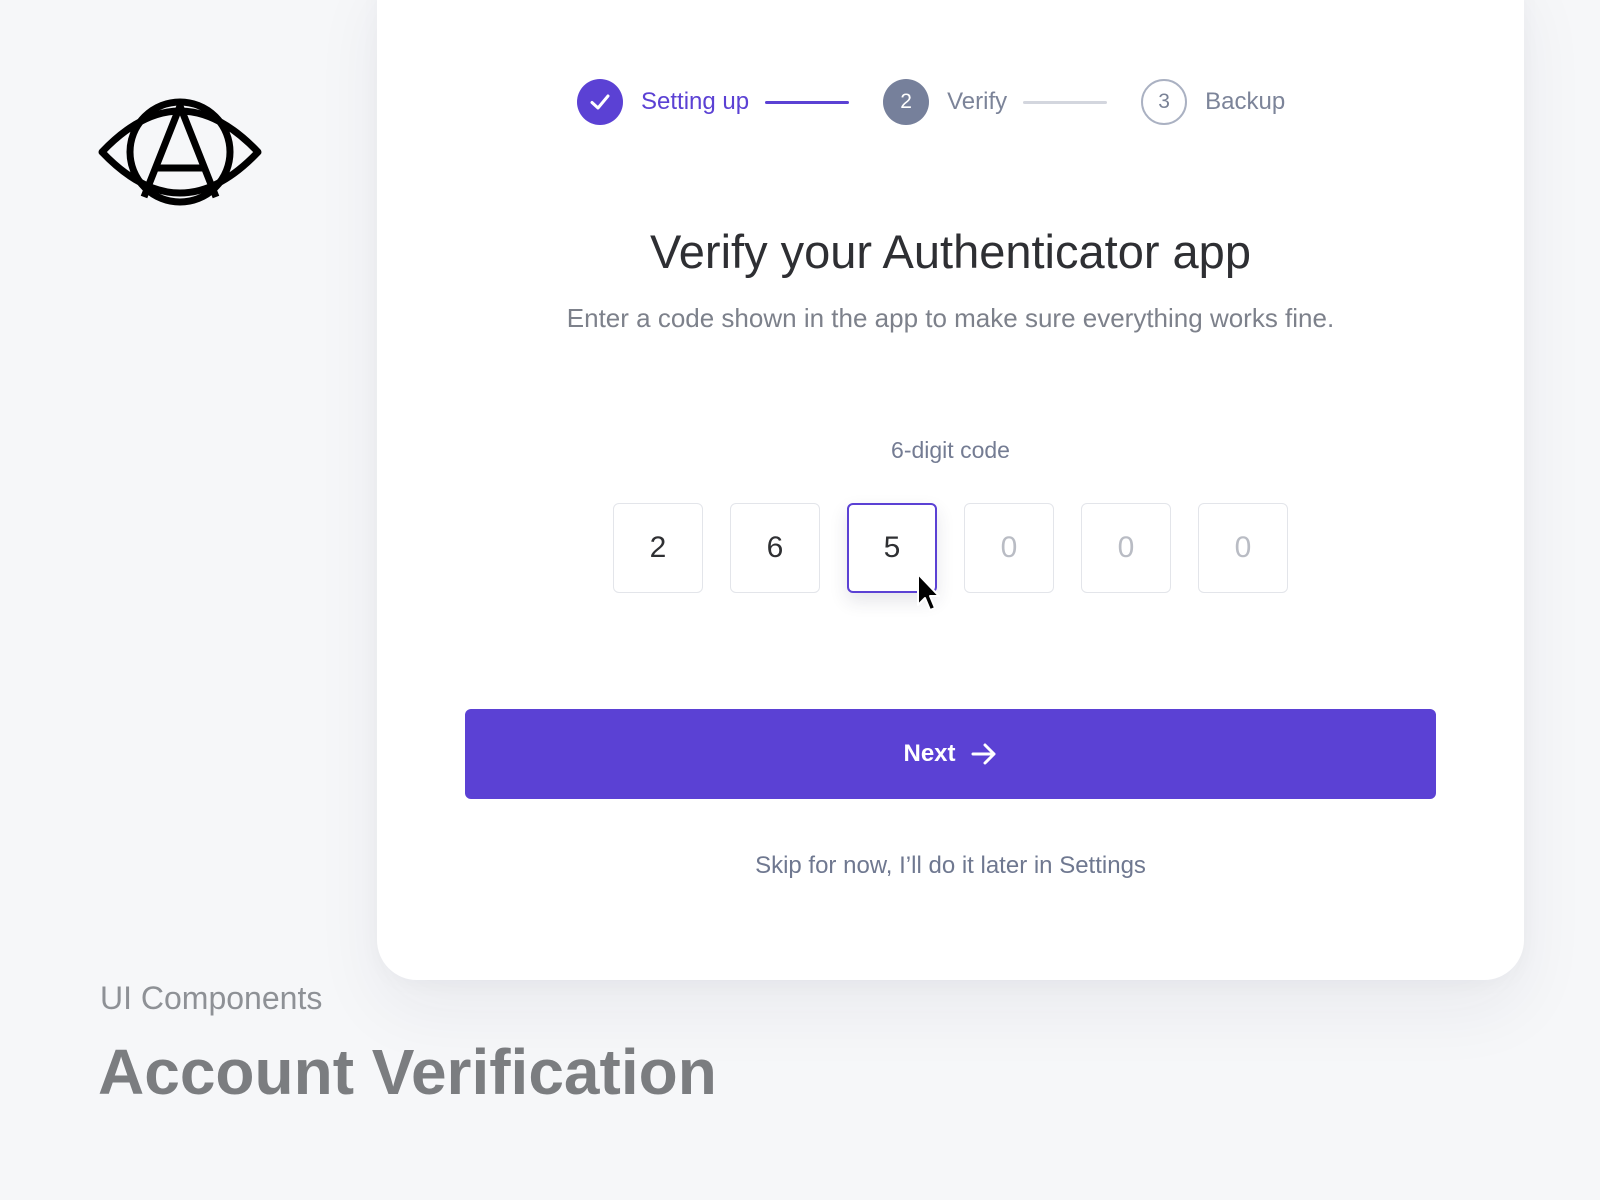 This screenshot has height=1200, width=1600. What do you see at coordinates (695, 101) in the screenshot?
I see `step-label: Setting up` at bounding box center [695, 101].